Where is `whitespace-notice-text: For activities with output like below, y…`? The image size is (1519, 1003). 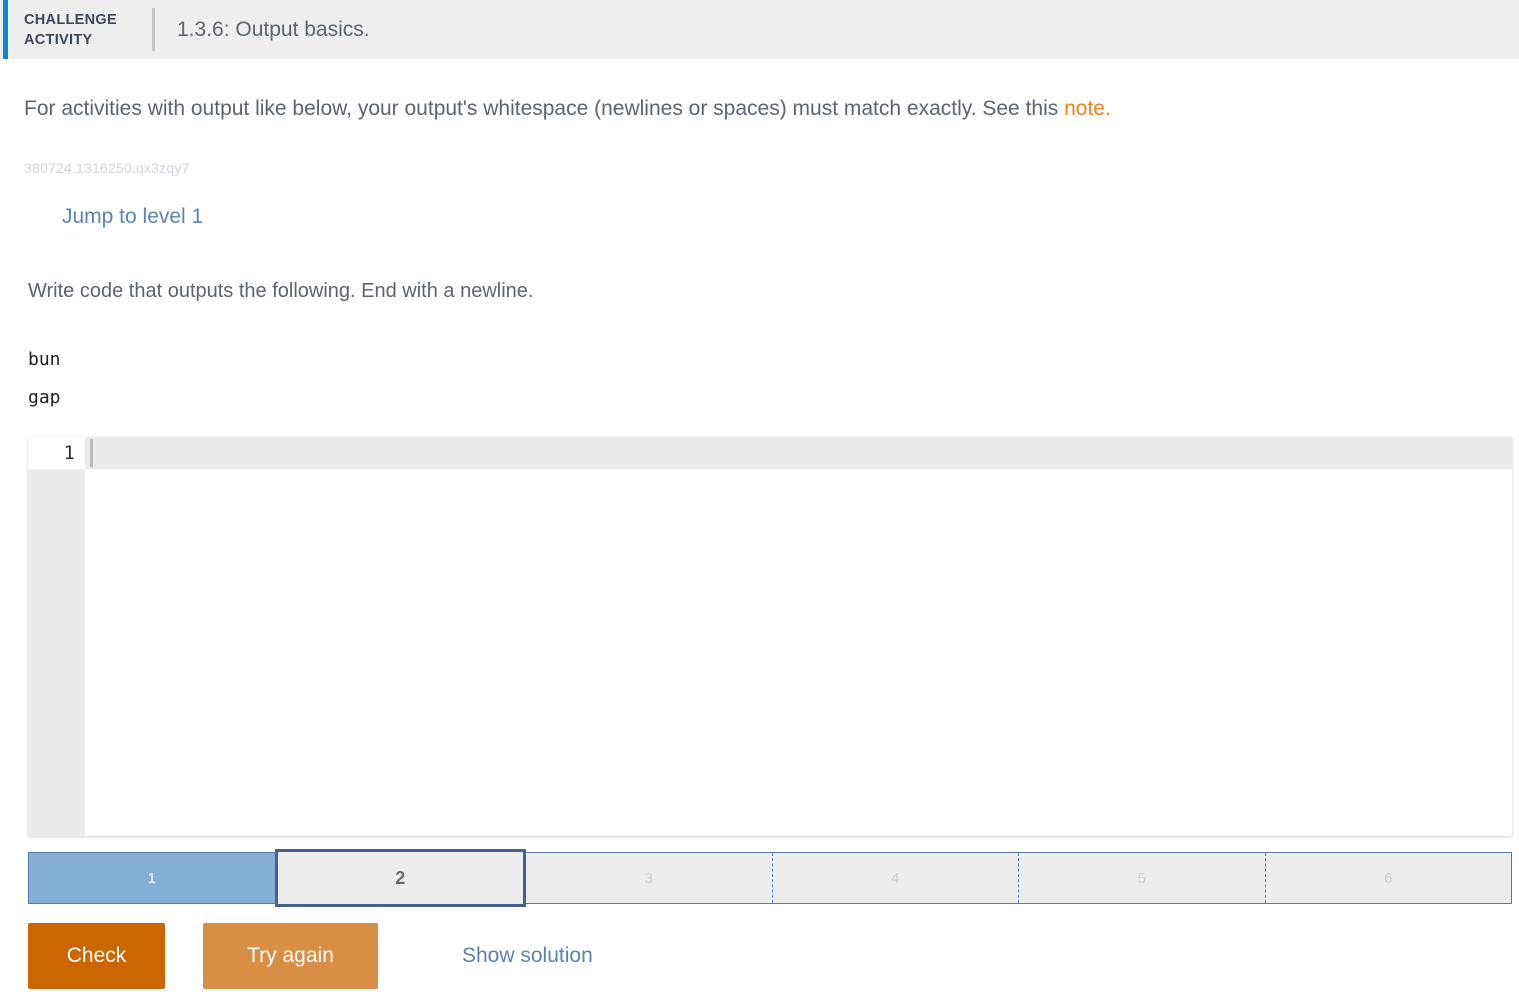 whitespace-notice-text: For activities with output like below, y… is located at coordinates (544, 108).